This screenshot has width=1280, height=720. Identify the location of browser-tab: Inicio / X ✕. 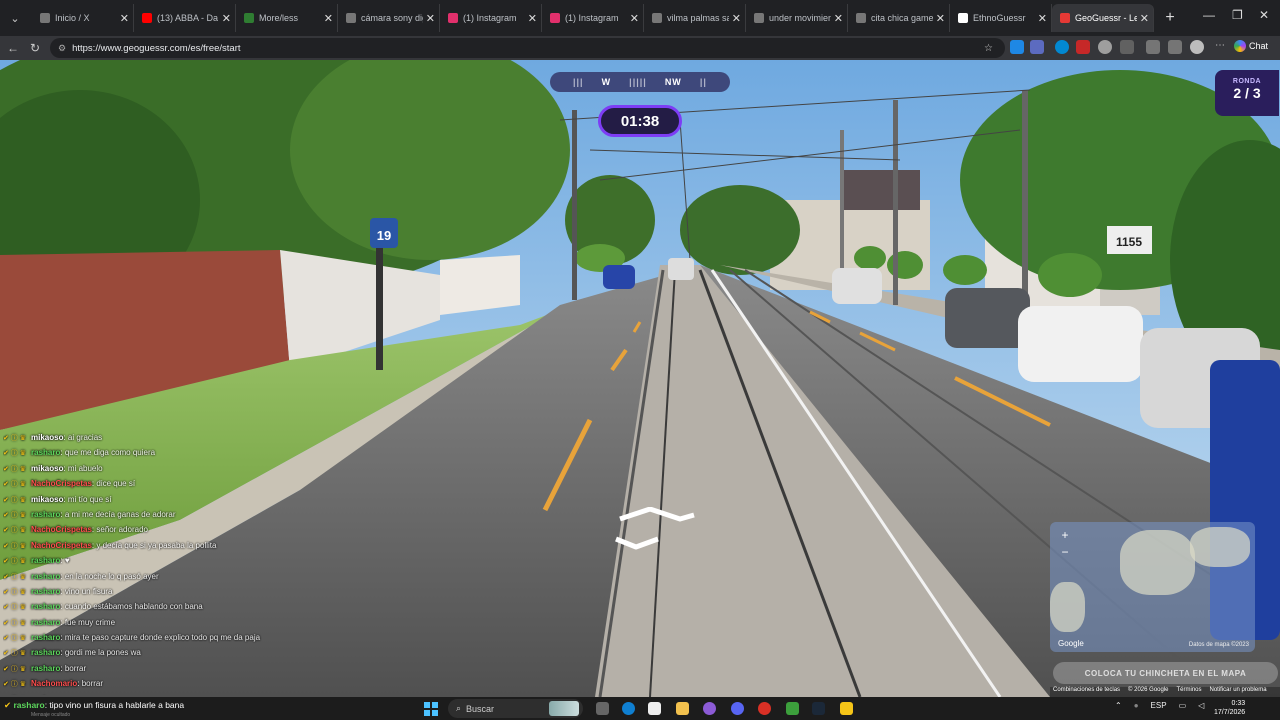
(83, 18).